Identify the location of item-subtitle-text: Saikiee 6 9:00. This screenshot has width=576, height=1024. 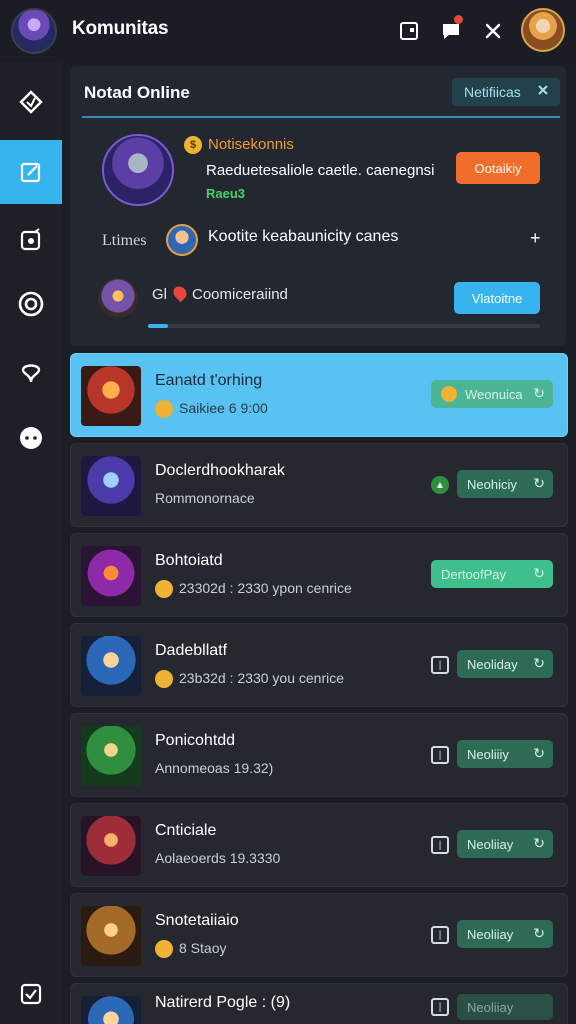
(223, 408).